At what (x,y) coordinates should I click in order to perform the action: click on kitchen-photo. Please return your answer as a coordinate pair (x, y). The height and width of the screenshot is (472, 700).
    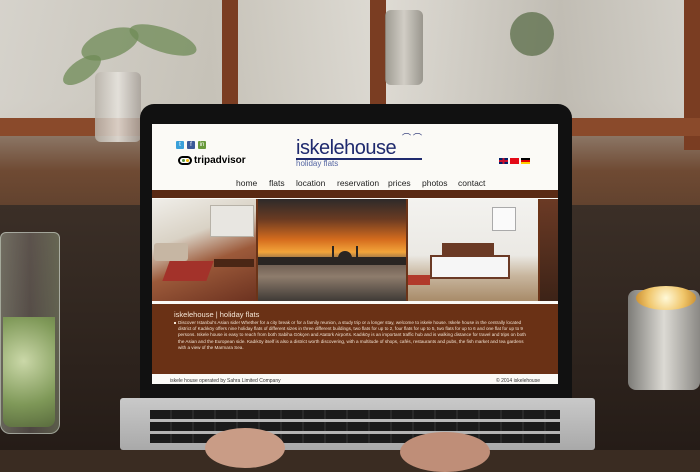
    Looking at the image, I should click on (204, 250).